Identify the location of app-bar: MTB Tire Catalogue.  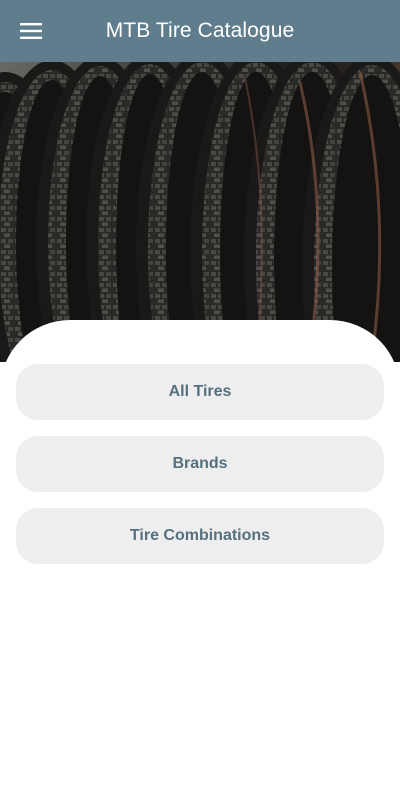
(200, 31).